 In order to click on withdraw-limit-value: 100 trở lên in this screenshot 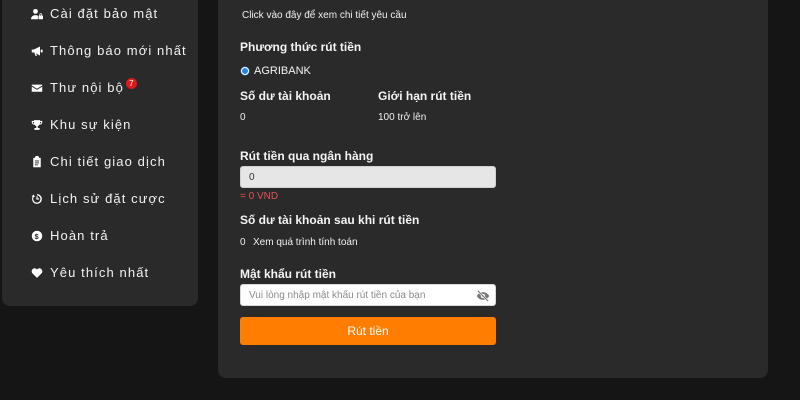, I will do `click(402, 117)`.